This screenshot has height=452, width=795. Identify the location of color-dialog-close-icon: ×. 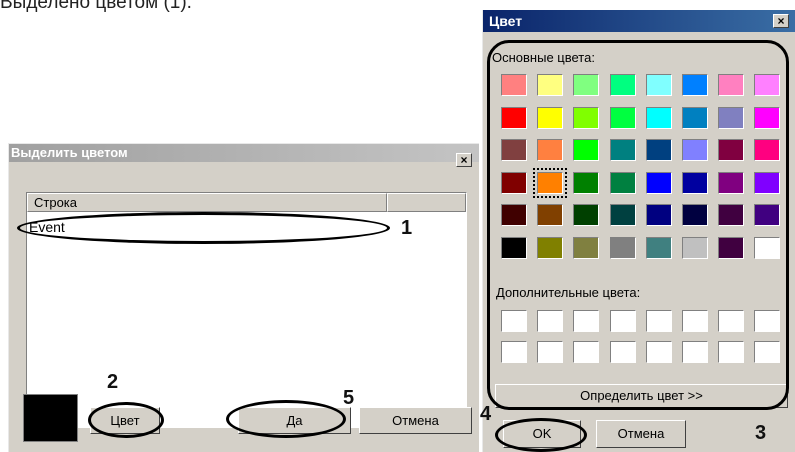
(781, 21).